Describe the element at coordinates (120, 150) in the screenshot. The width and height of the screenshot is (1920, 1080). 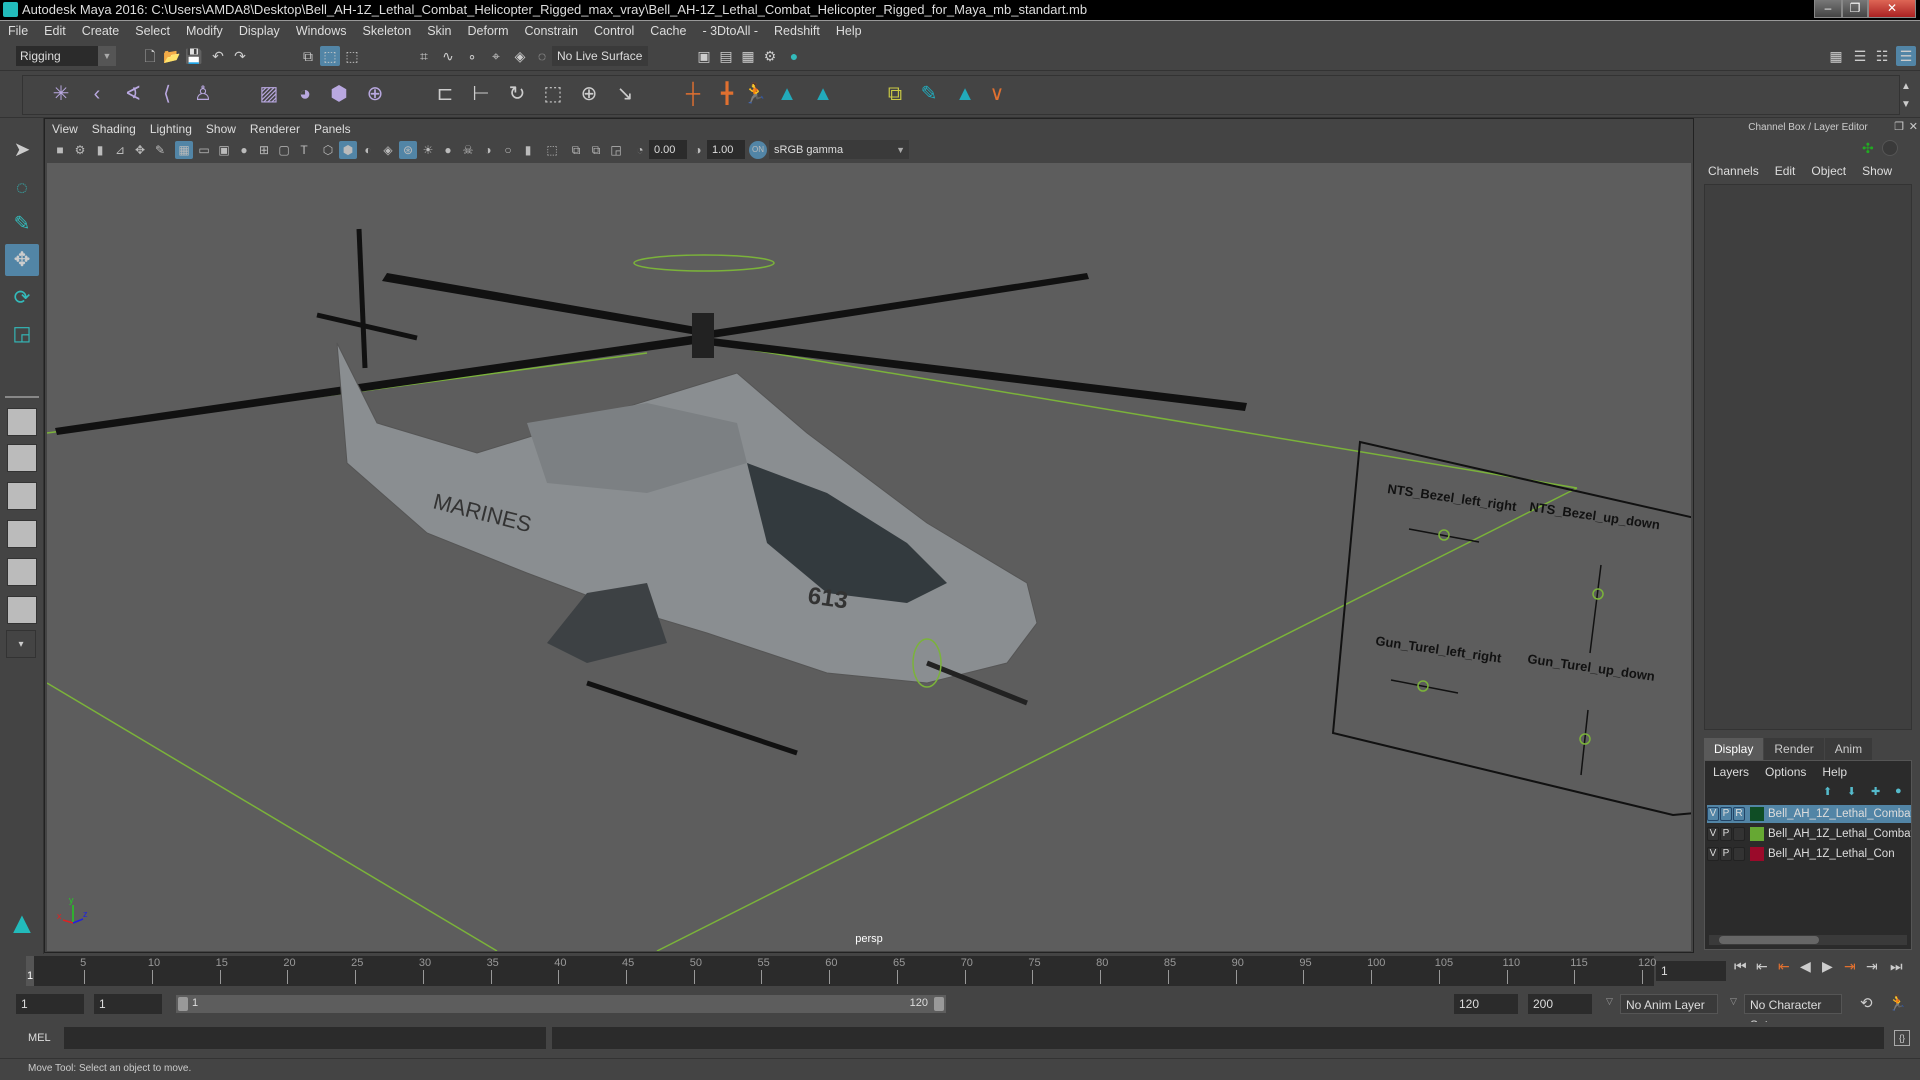
I see `image-plane-icon: ⊿` at that location.